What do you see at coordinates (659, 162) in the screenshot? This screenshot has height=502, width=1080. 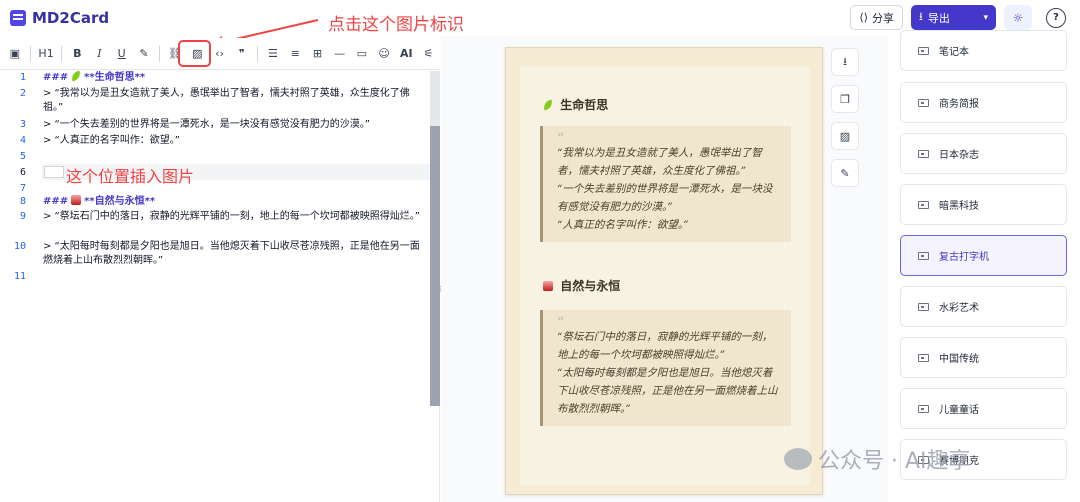 I see `quote-line: “我常以为是丑女造就了美人，愚氓举出了智者，懦夫衬照了英雄，众生度化了佛祖。”` at bounding box center [659, 162].